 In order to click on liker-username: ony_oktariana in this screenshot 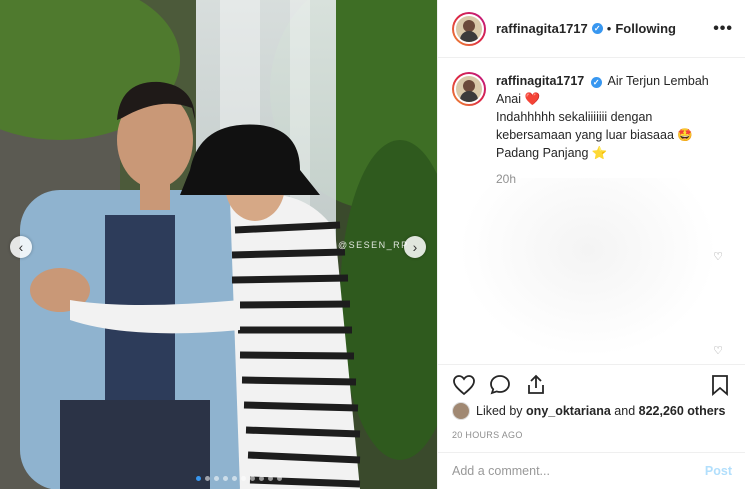, I will do `click(568, 411)`.